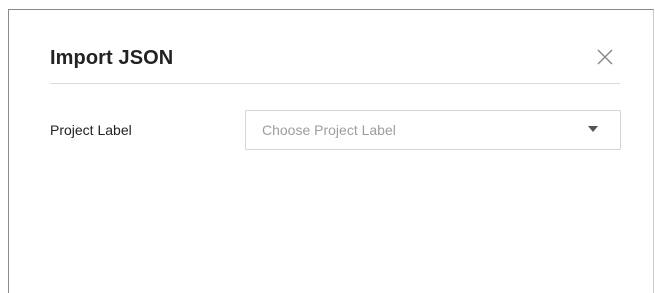 The image size is (655, 293). I want to click on caret-down-icon, so click(593, 129).